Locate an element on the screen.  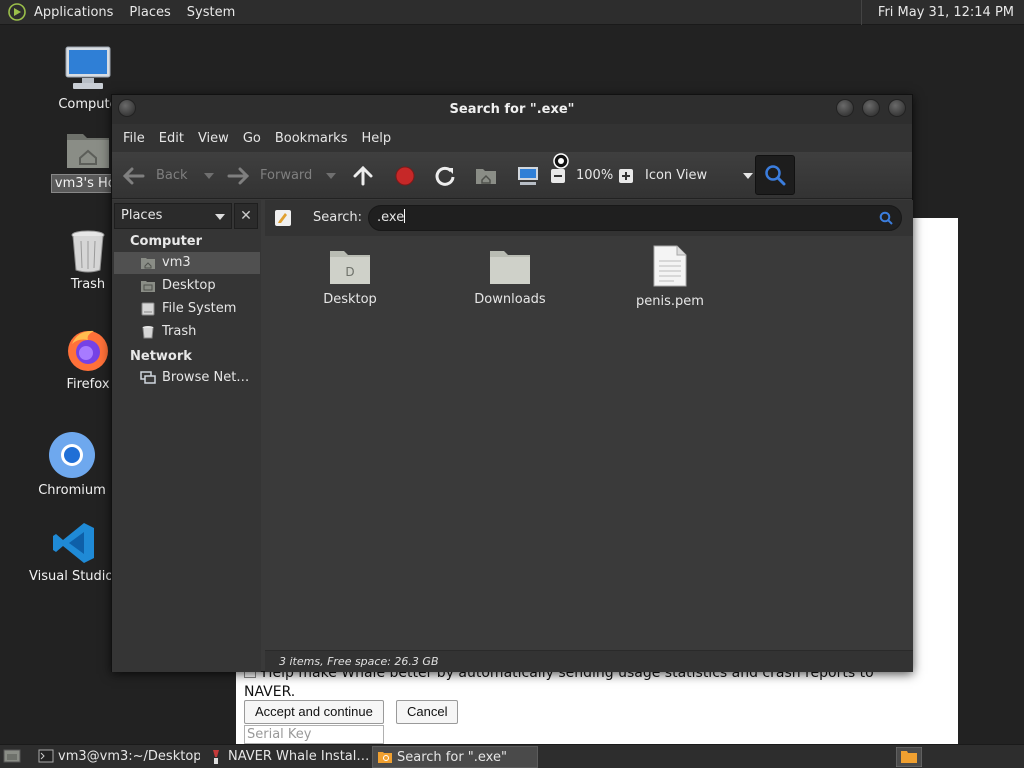
file-item-desktop: D Desktop is located at coordinates (350, 276).